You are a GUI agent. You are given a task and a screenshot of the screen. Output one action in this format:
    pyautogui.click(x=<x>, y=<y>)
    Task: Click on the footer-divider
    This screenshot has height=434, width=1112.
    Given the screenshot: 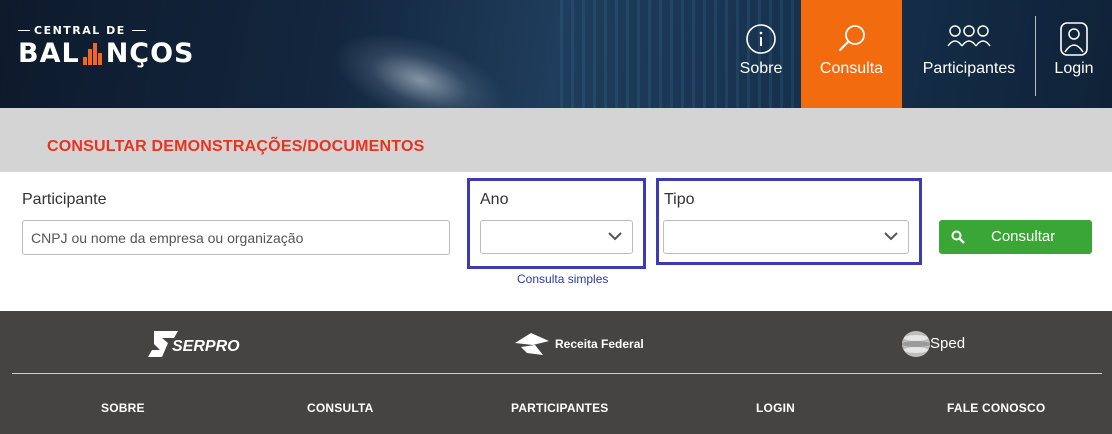 What is the action you would take?
    pyautogui.click(x=557, y=373)
    